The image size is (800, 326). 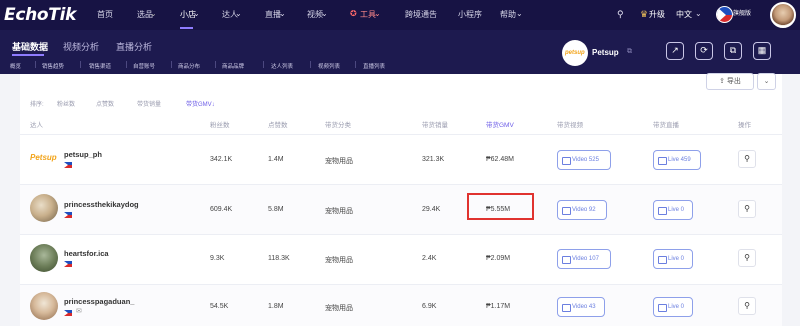 What do you see at coordinates (217, 258) in the screenshot?
I see `followers-value: 9.3K` at bounding box center [217, 258].